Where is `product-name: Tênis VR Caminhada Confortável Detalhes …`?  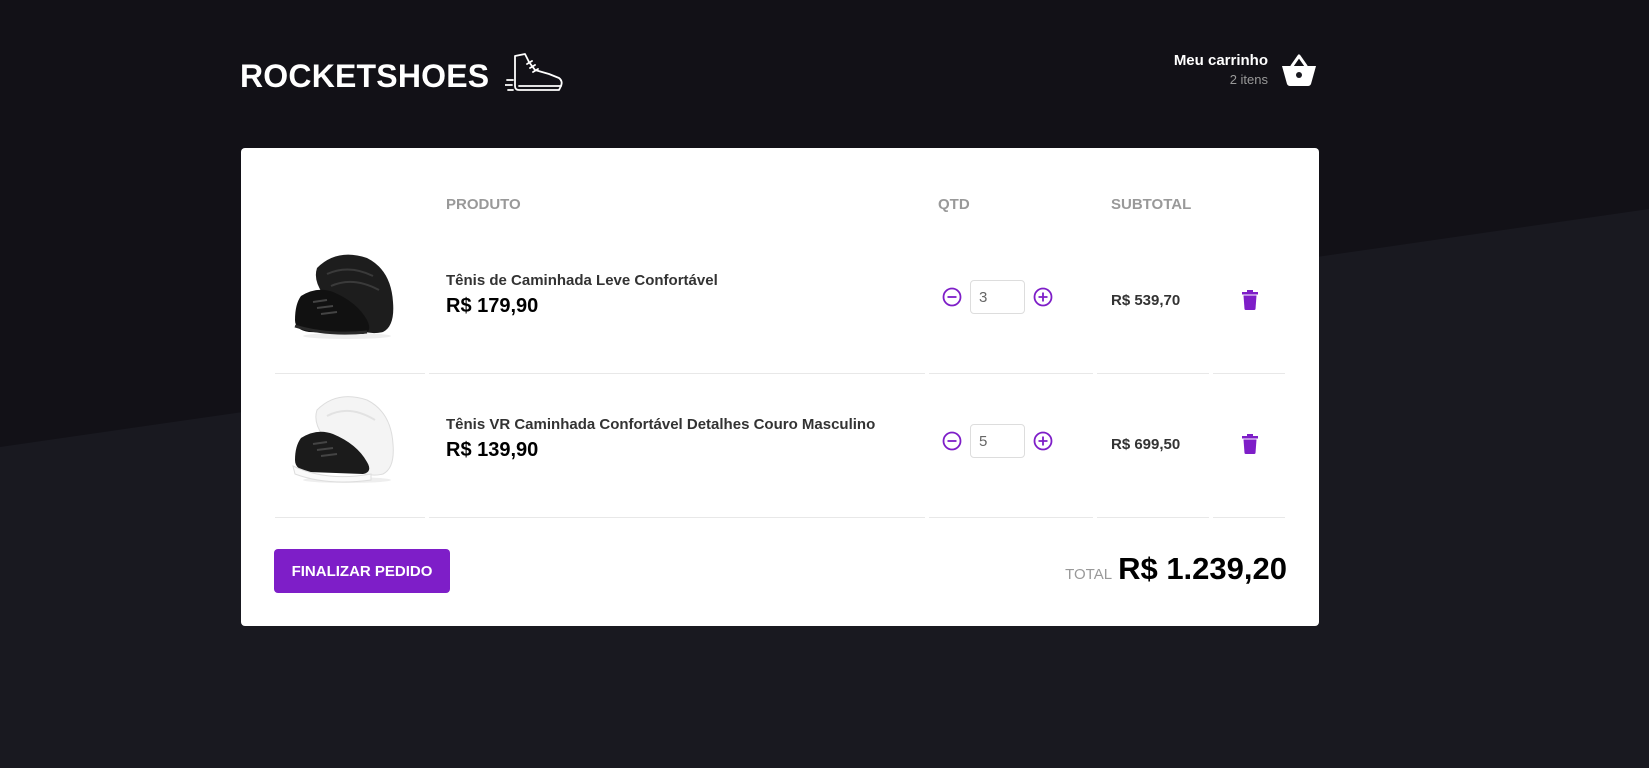
product-name: Tênis VR Caminhada Confortável Detalhes … is located at coordinates (661, 424).